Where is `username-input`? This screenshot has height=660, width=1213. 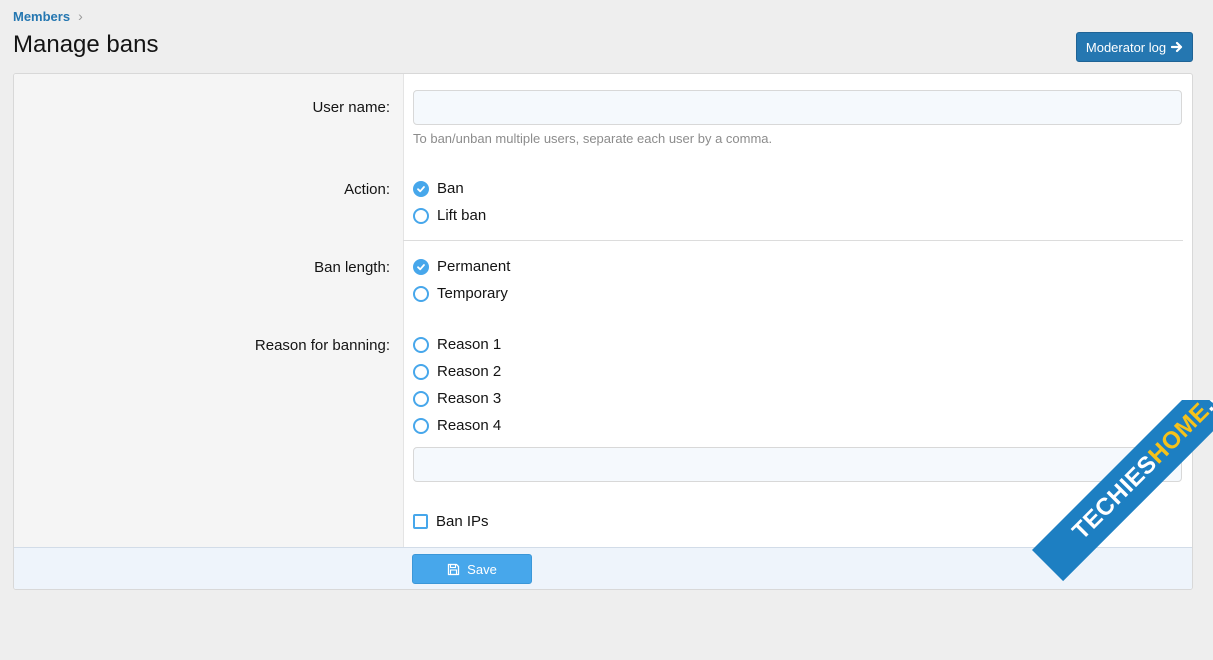 username-input is located at coordinates (797, 107).